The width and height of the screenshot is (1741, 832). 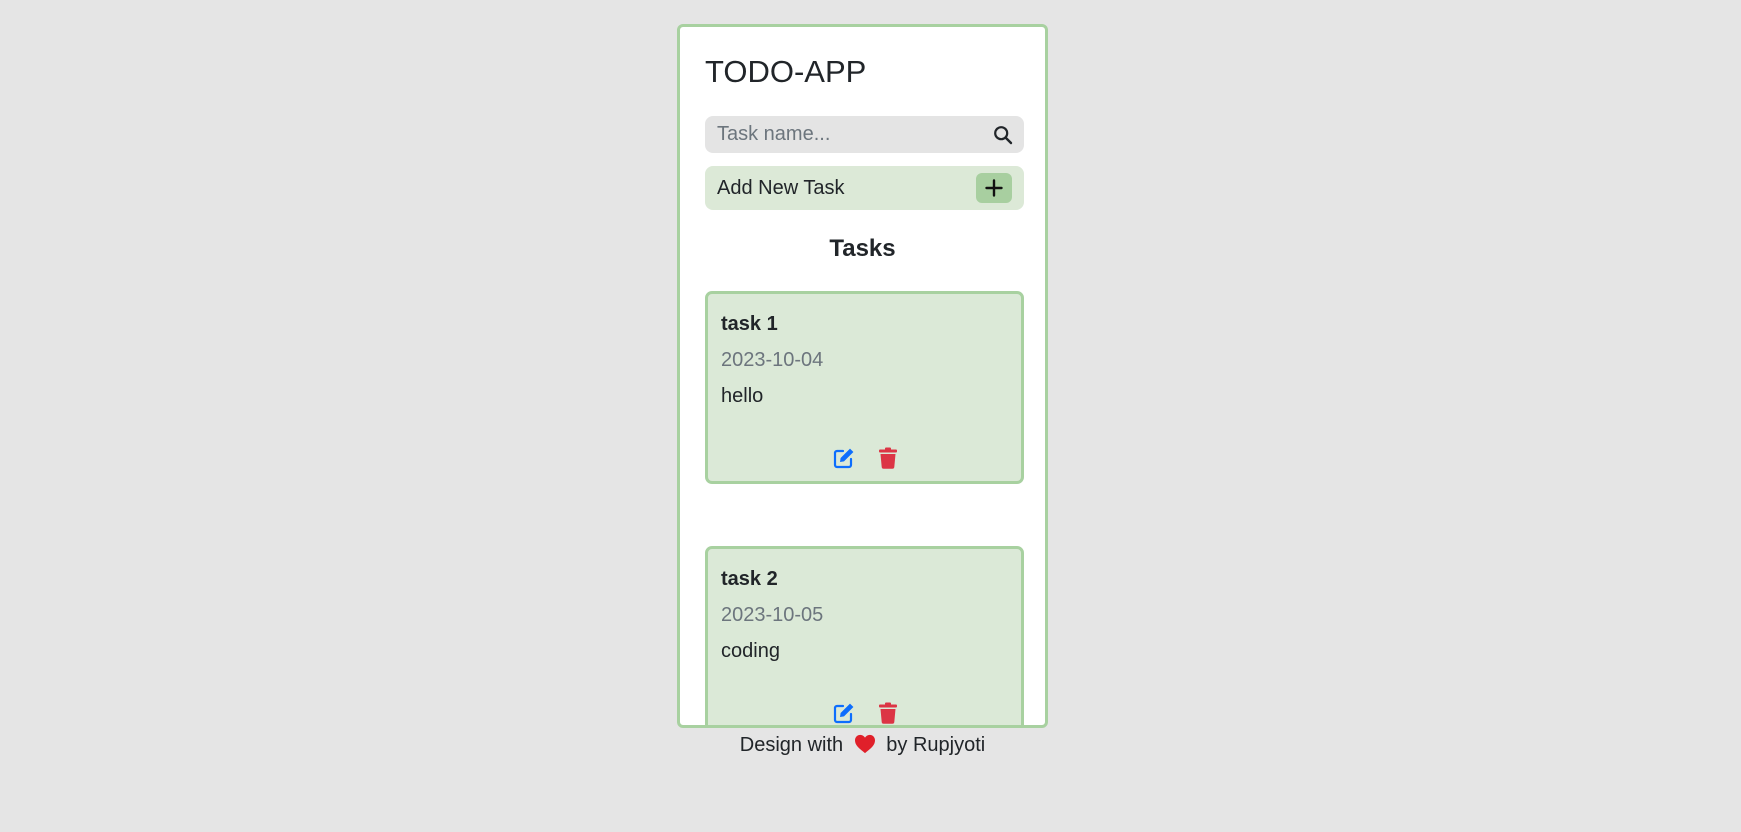 I want to click on footer: Design with by Rupjyoti, so click(x=862, y=745).